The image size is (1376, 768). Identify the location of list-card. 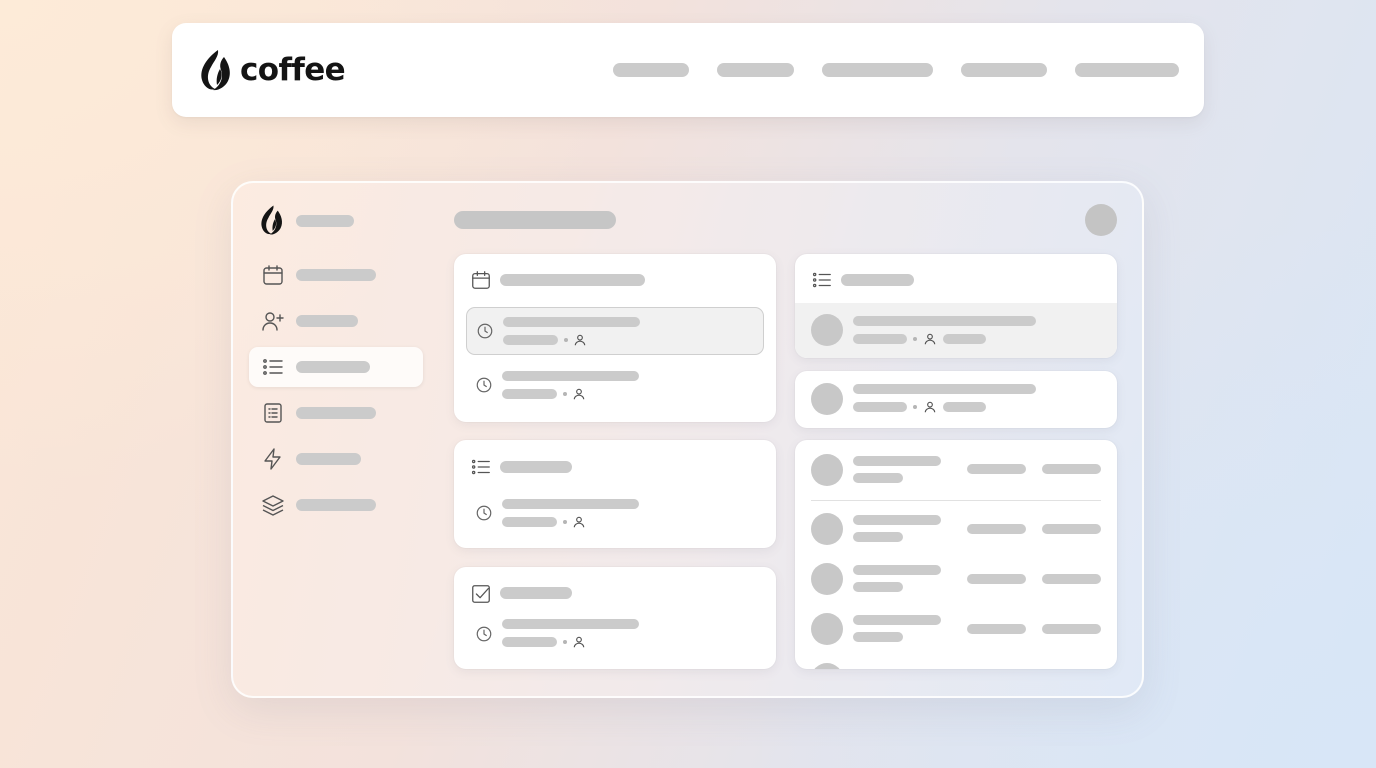
(615, 494).